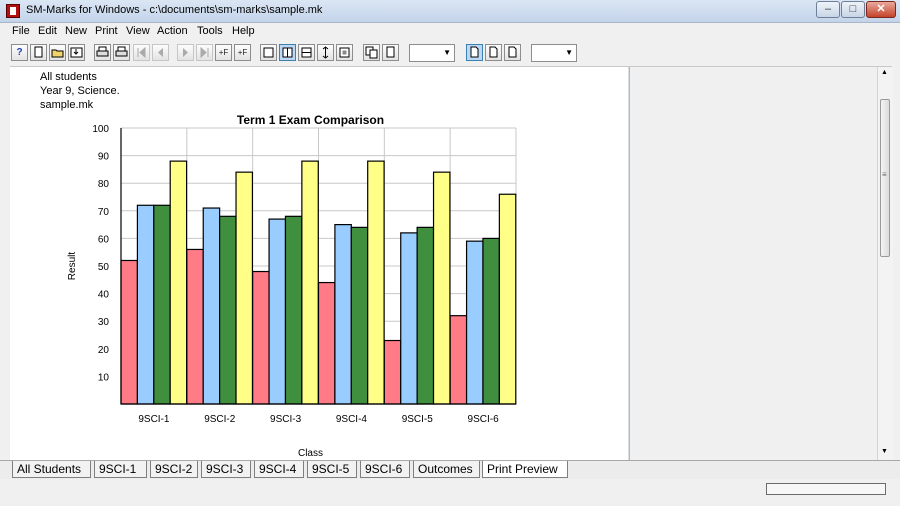 This screenshot has width=900, height=506. I want to click on y-tick-label: 90, so click(104, 157).